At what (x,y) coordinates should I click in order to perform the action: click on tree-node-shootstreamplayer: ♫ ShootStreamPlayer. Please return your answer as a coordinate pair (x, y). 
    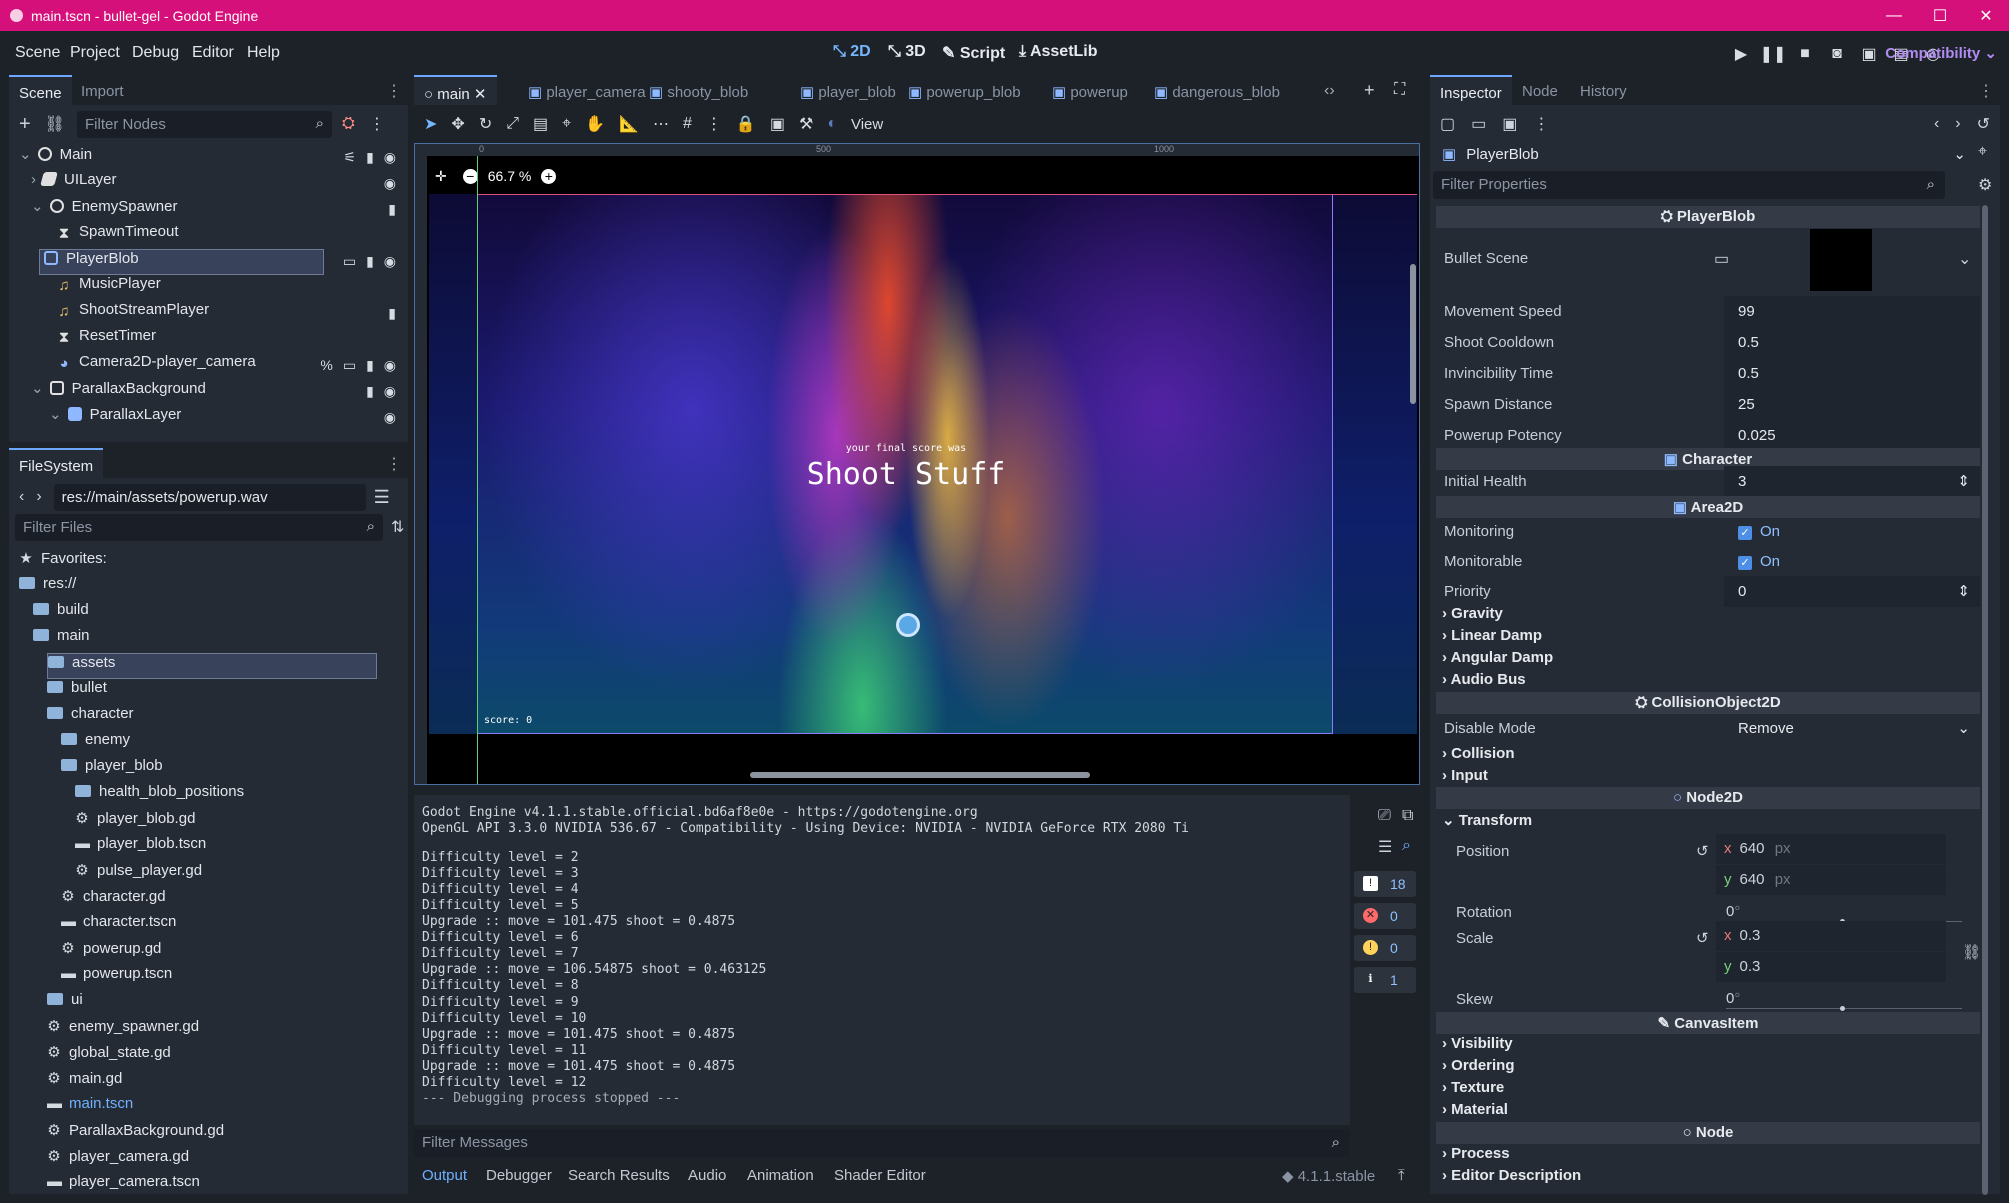
    Looking at the image, I should click on (133, 314).